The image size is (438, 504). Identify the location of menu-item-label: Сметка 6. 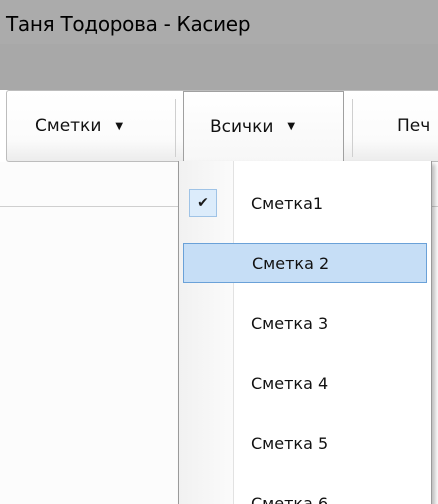
(290, 498).